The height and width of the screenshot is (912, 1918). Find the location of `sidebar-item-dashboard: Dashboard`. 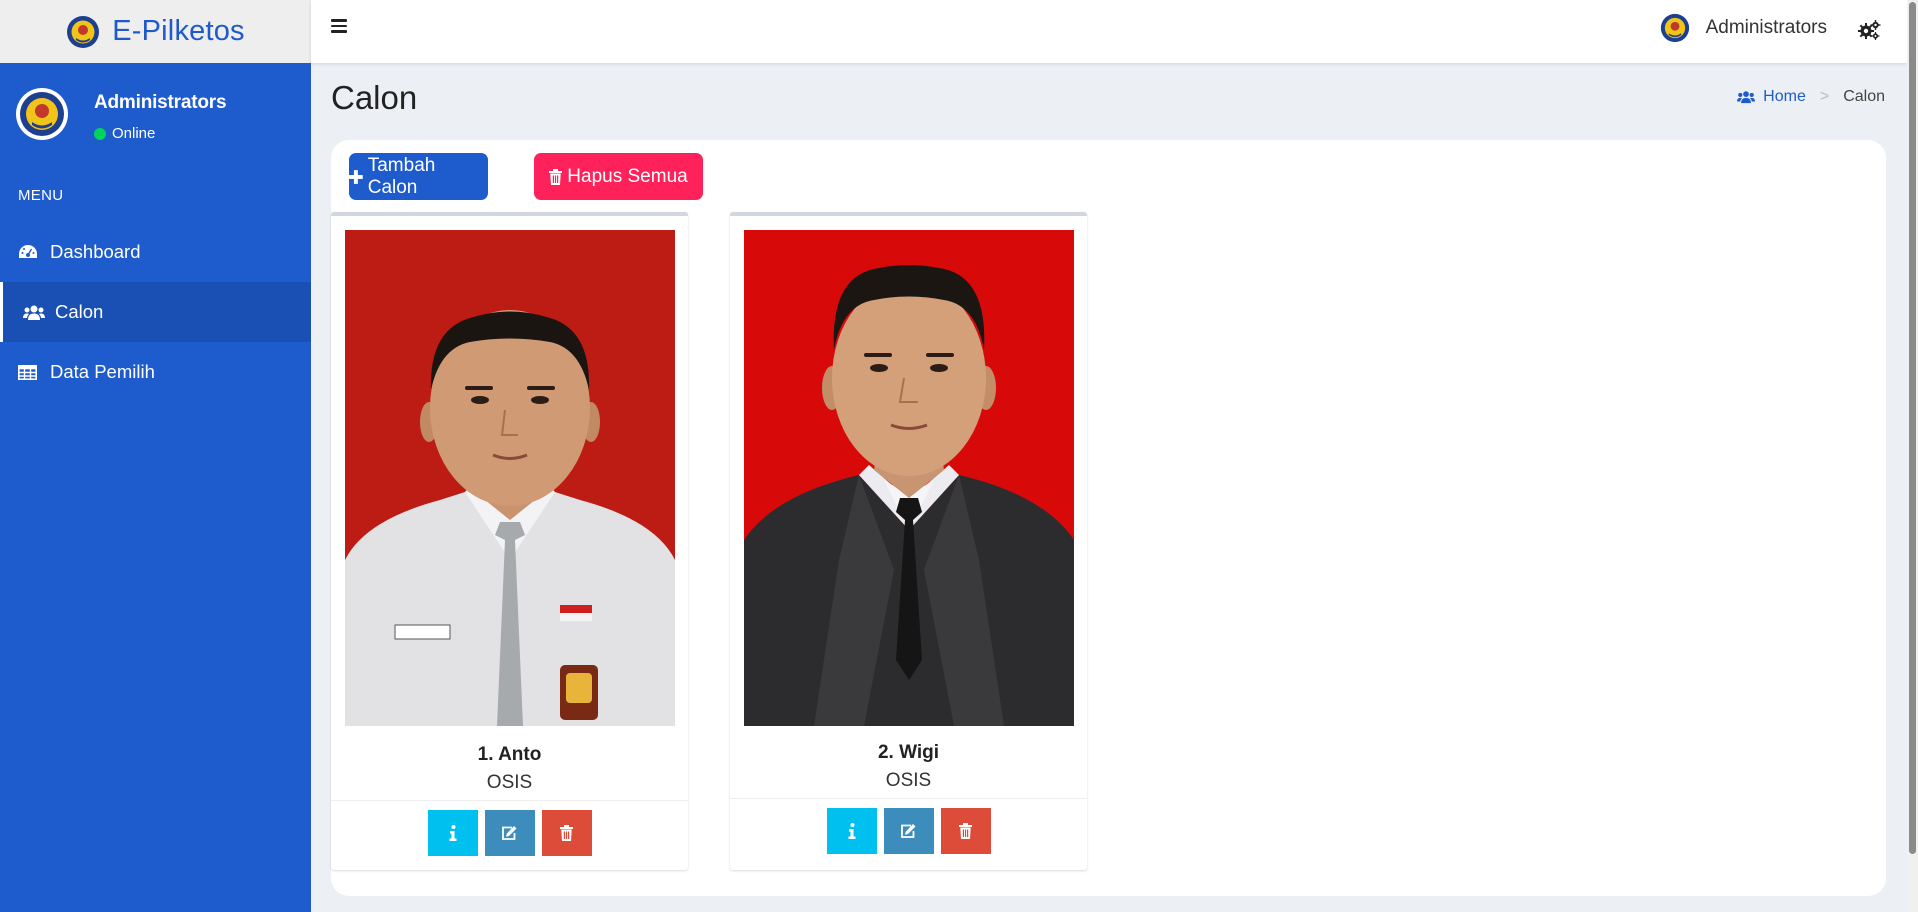

sidebar-item-dashboard: Dashboard is located at coordinates (155, 252).